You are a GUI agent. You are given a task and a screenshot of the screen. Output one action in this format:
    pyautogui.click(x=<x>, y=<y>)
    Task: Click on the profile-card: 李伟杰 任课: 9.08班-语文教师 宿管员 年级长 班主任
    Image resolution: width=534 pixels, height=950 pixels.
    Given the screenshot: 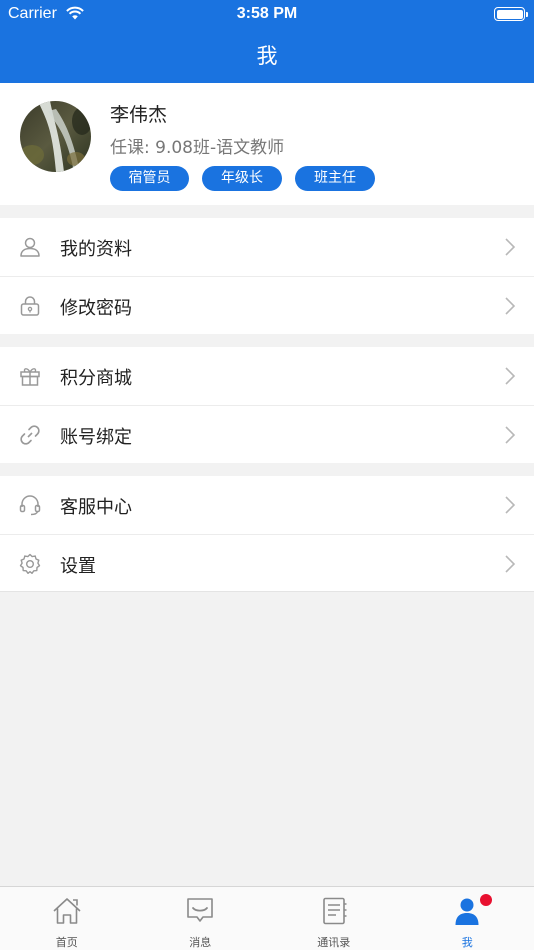 What is the action you would take?
    pyautogui.click(x=267, y=144)
    